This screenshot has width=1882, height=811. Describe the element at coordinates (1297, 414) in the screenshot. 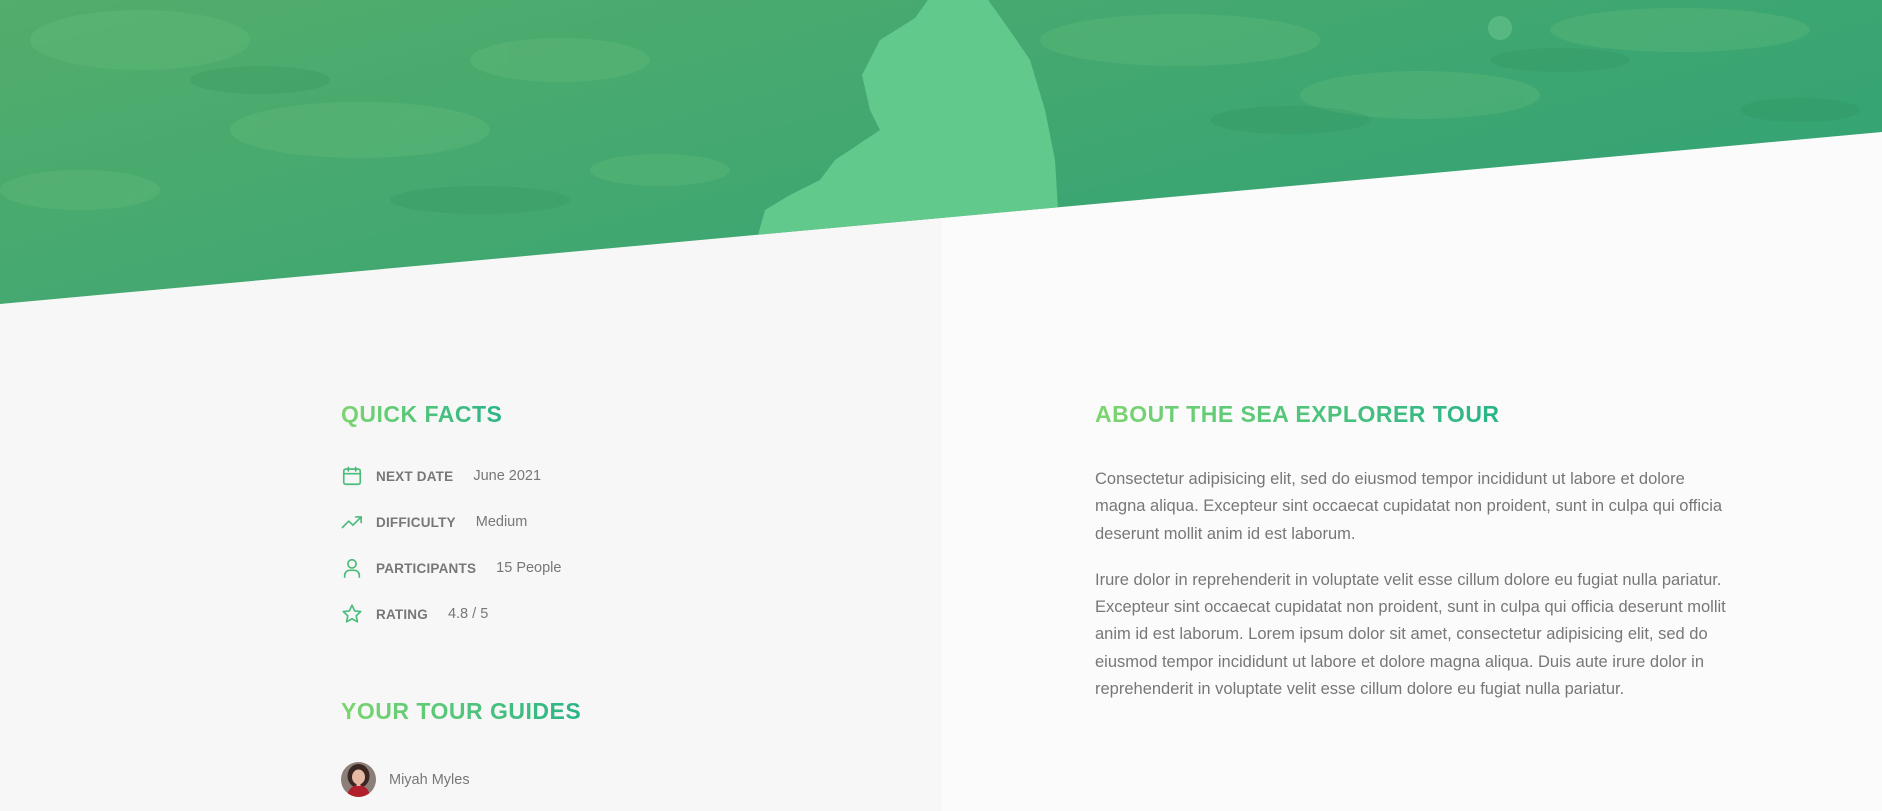

I see `about-heading: ABOUT THE SEA EXPLORER TOUR` at that location.